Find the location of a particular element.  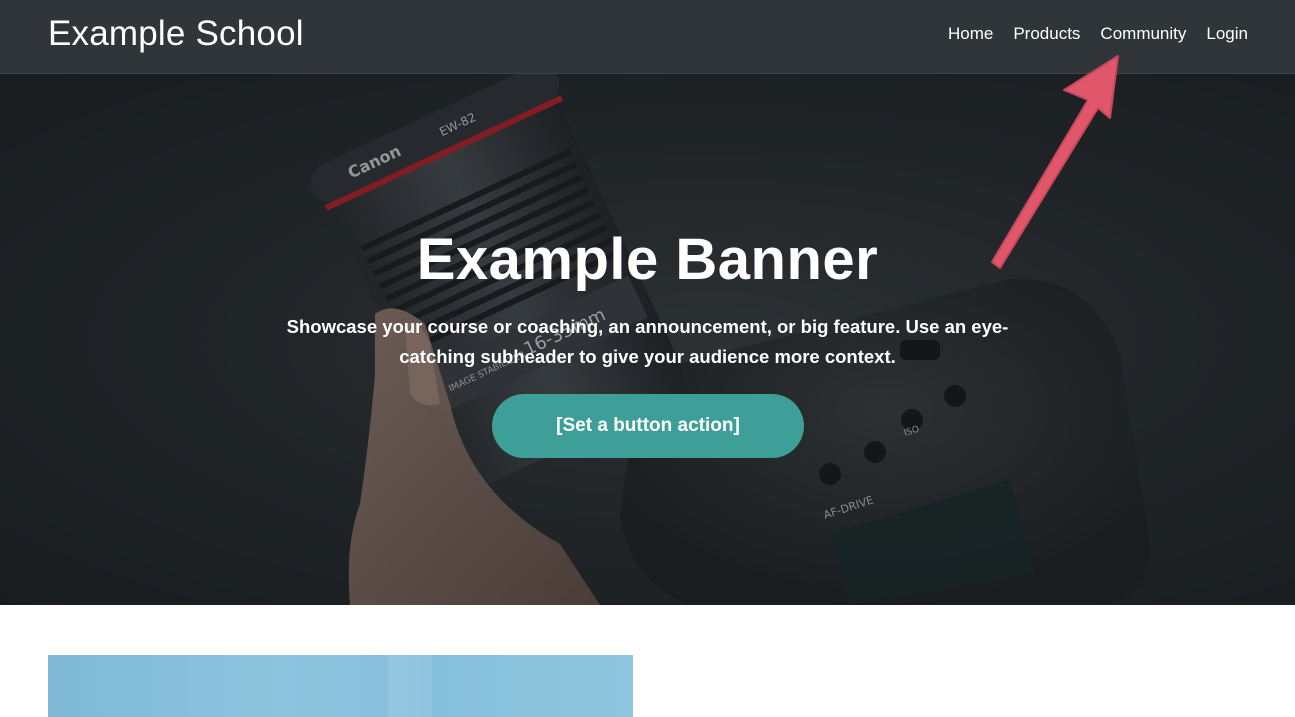

hero-cta-button: [Set a button action] is located at coordinates (648, 426).